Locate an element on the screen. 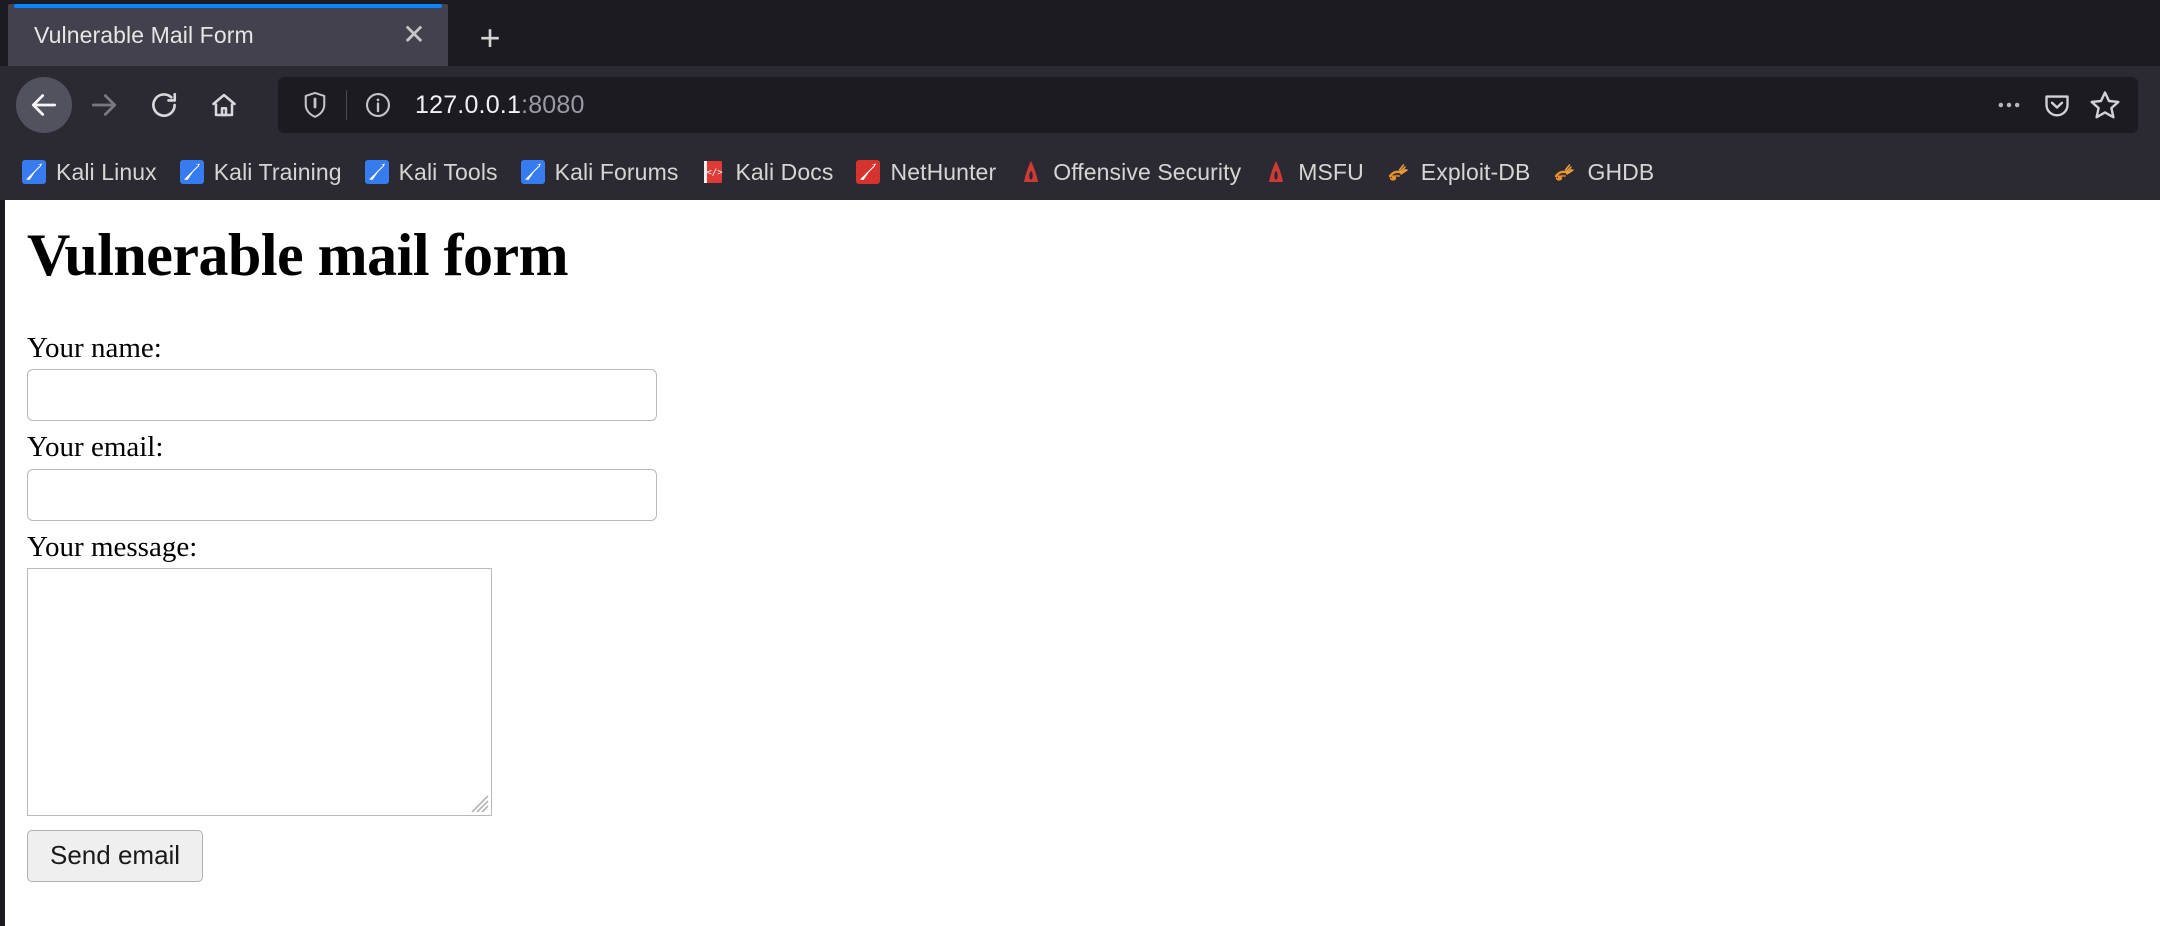 The image size is (2160, 926). close-icon: ✕ is located at coordinates (414, 35).